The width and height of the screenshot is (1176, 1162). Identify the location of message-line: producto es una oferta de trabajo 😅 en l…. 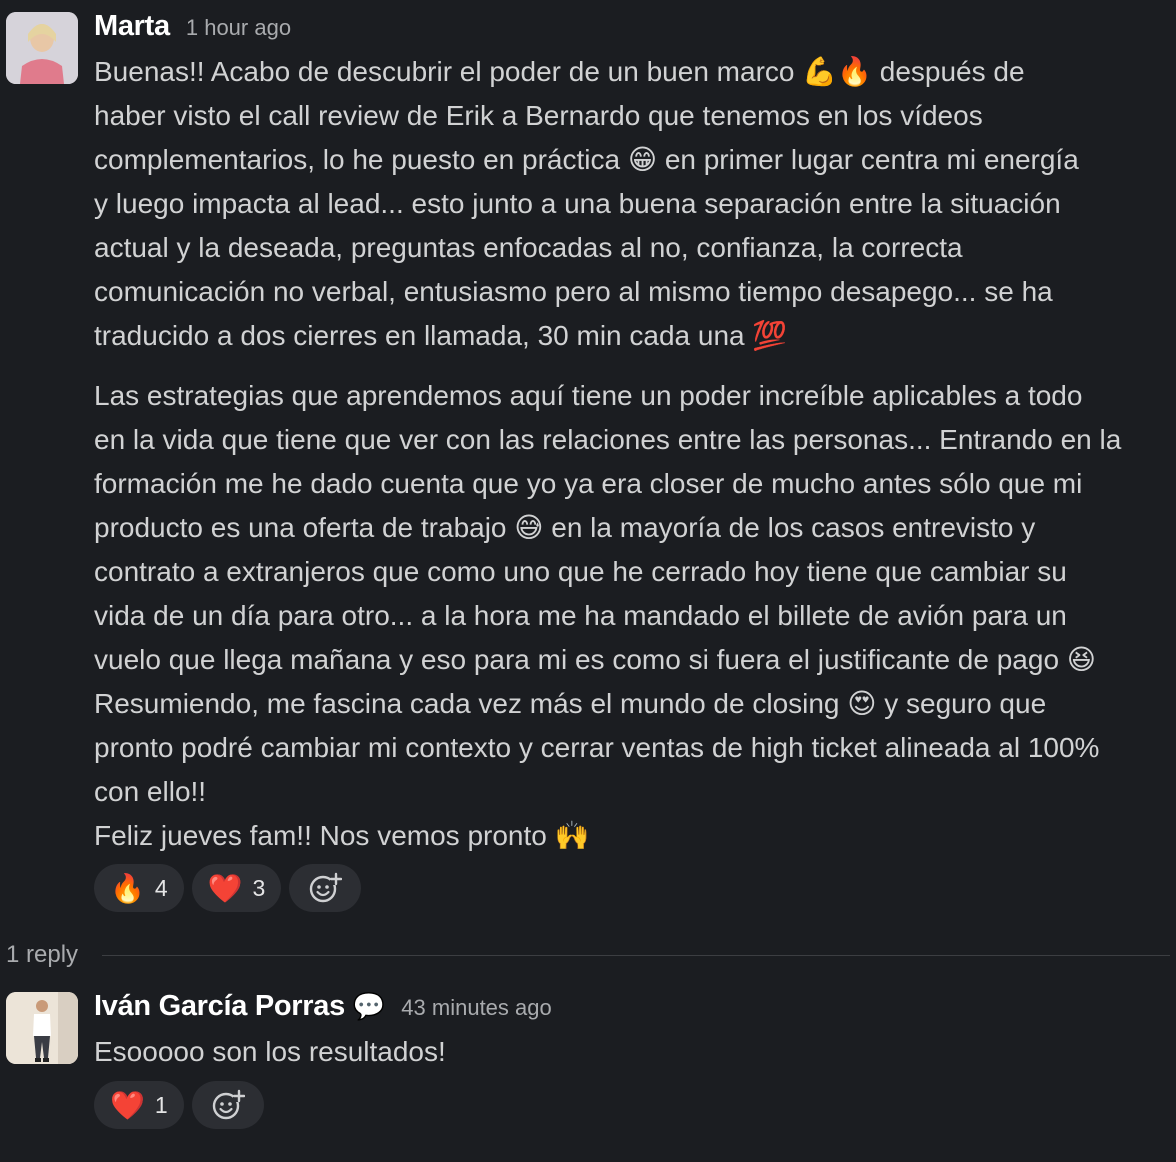
(565, 527).